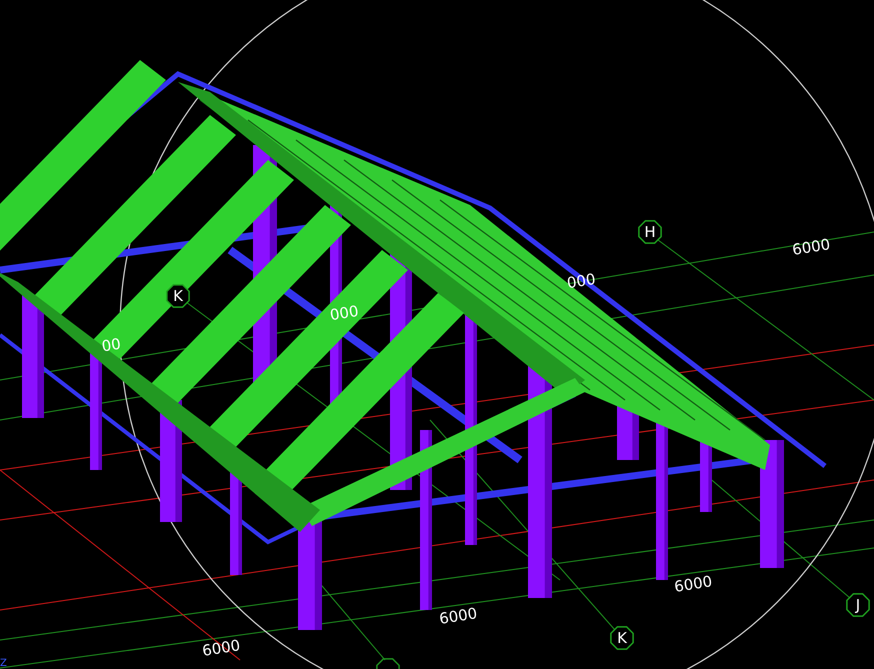  I want to click on grid-bubble: K, so click(622, 638).